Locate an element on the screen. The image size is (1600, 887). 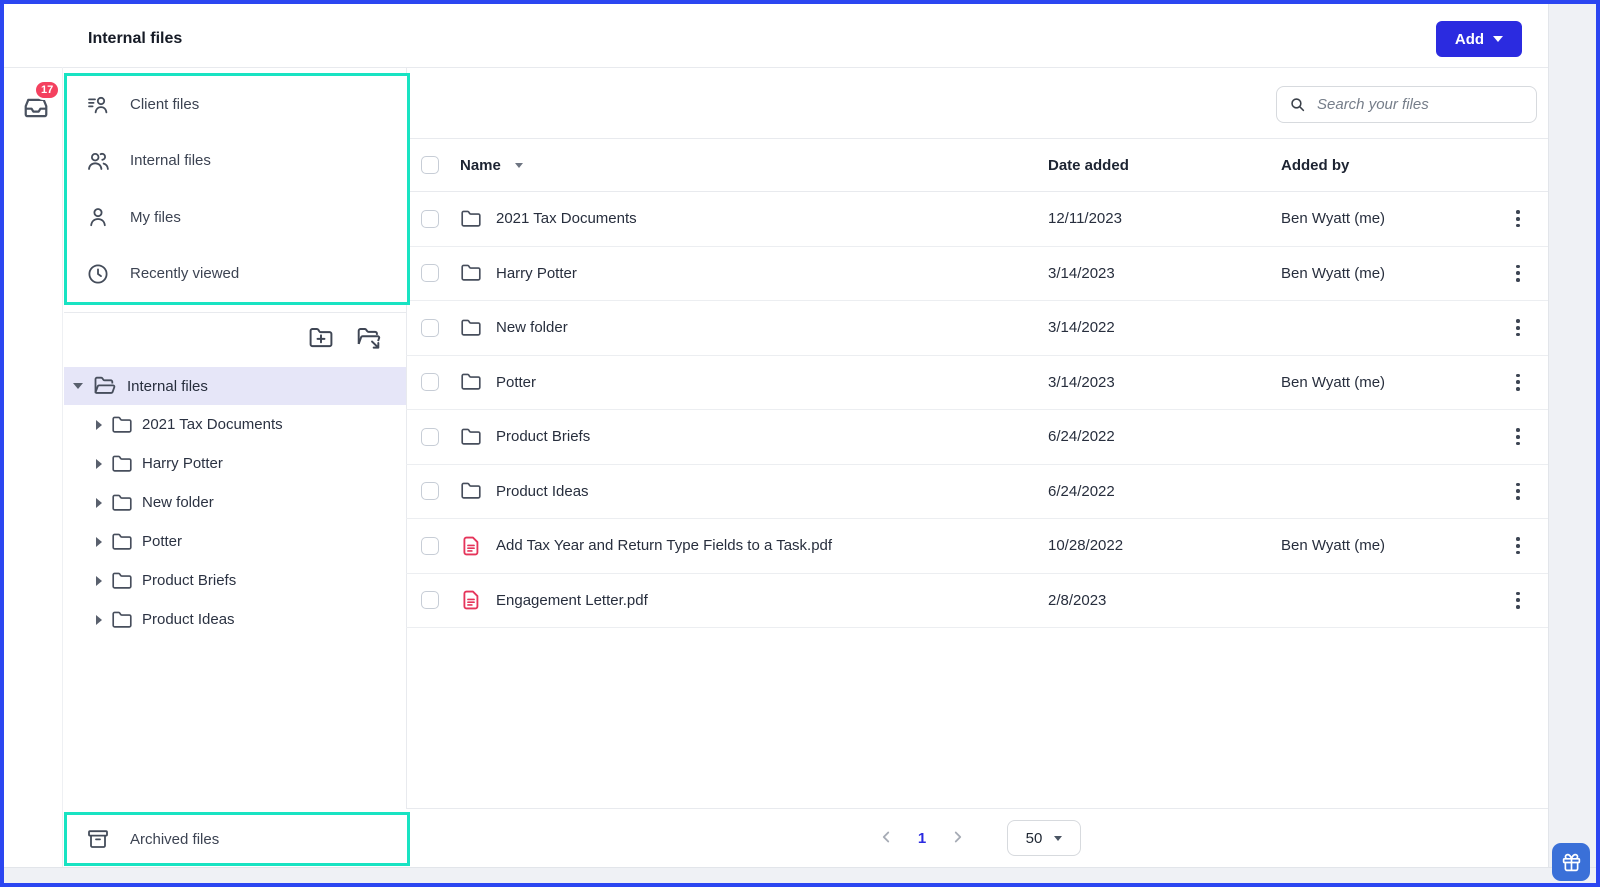
sidebar-item-archived-files: Archived files is located at coordinates (237, 839).